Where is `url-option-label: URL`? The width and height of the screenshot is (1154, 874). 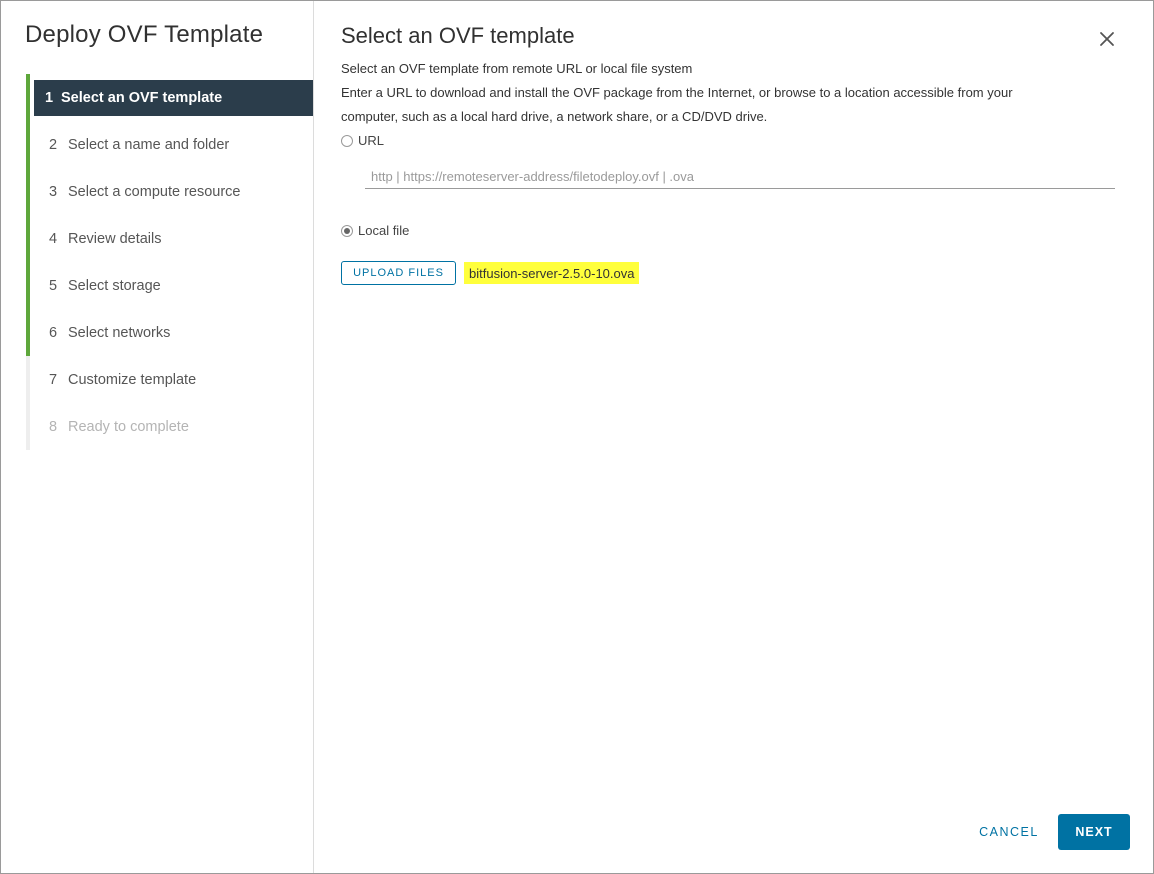 url-option-label: URL is located at coordinates (371, 140).